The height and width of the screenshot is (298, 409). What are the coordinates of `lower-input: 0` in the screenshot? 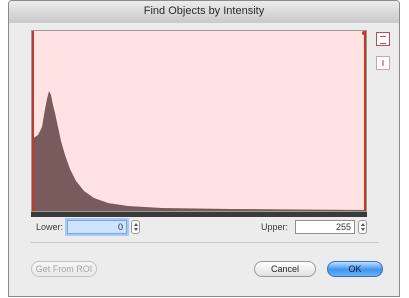 It's located at (97, 227).